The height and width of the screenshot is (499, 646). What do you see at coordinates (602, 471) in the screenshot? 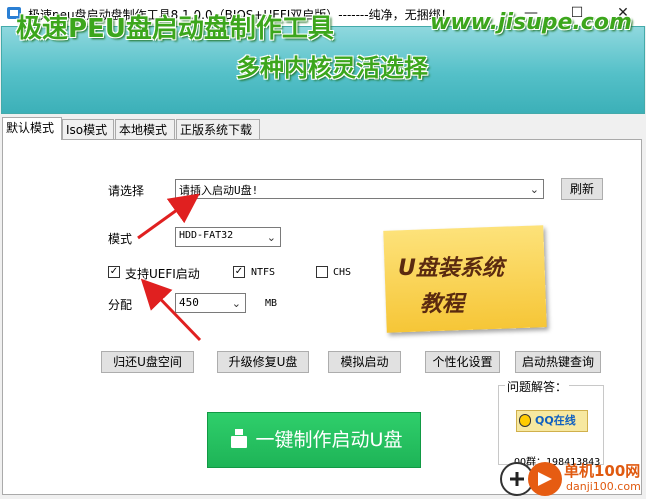
I see `watermark-name: 单机100网` at bounding box center [602, 471].